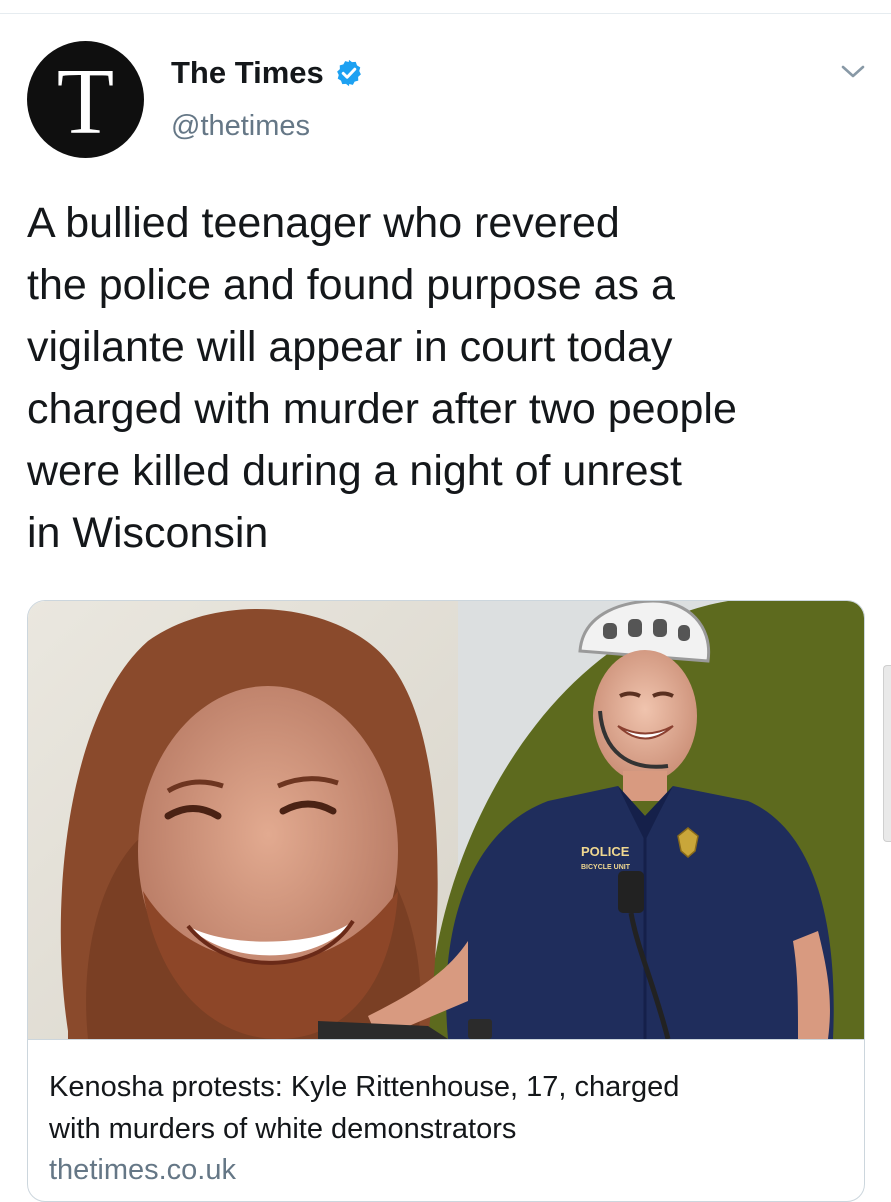 This screenshot has height=1202, width=891. I want to click on display-name: The Times, so click(247, 73).